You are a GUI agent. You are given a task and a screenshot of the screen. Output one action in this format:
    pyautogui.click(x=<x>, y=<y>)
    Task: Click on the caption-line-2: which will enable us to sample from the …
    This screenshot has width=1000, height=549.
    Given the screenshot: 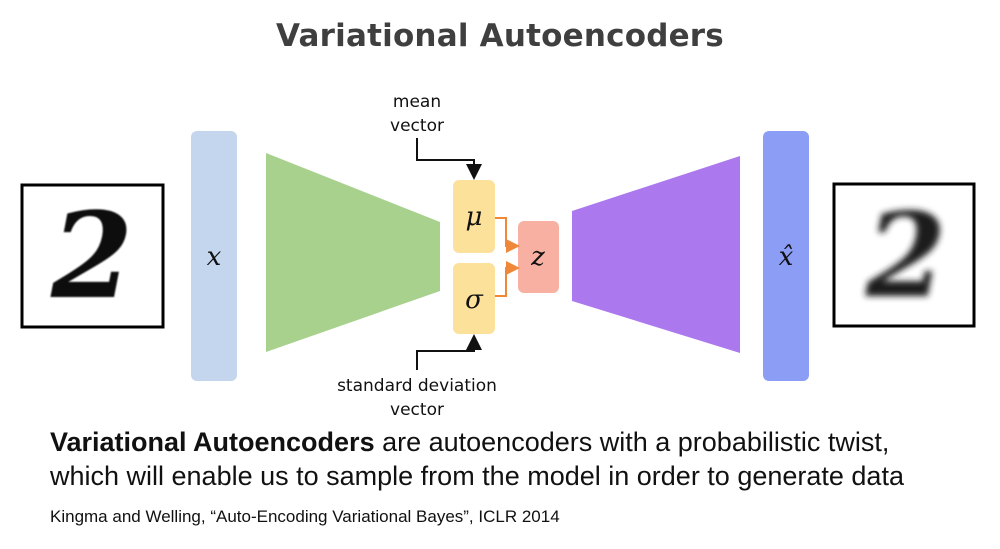 What is the action you would take?
    pyautogui.click(x=477, y=476)
    